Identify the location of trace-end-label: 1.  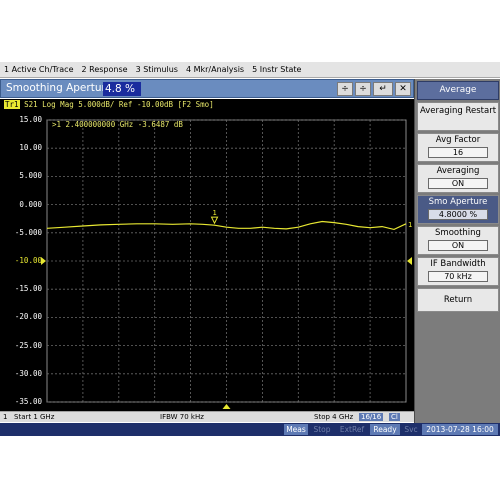
(410, 225).